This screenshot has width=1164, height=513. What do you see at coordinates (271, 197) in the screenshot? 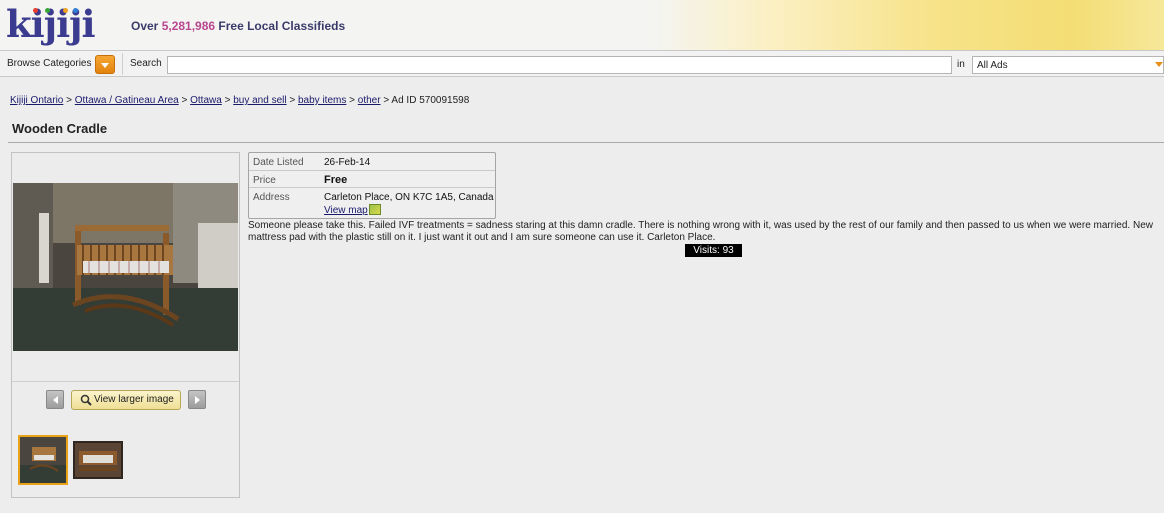
I see `address-label: Address` at bounding box center [271, 197].